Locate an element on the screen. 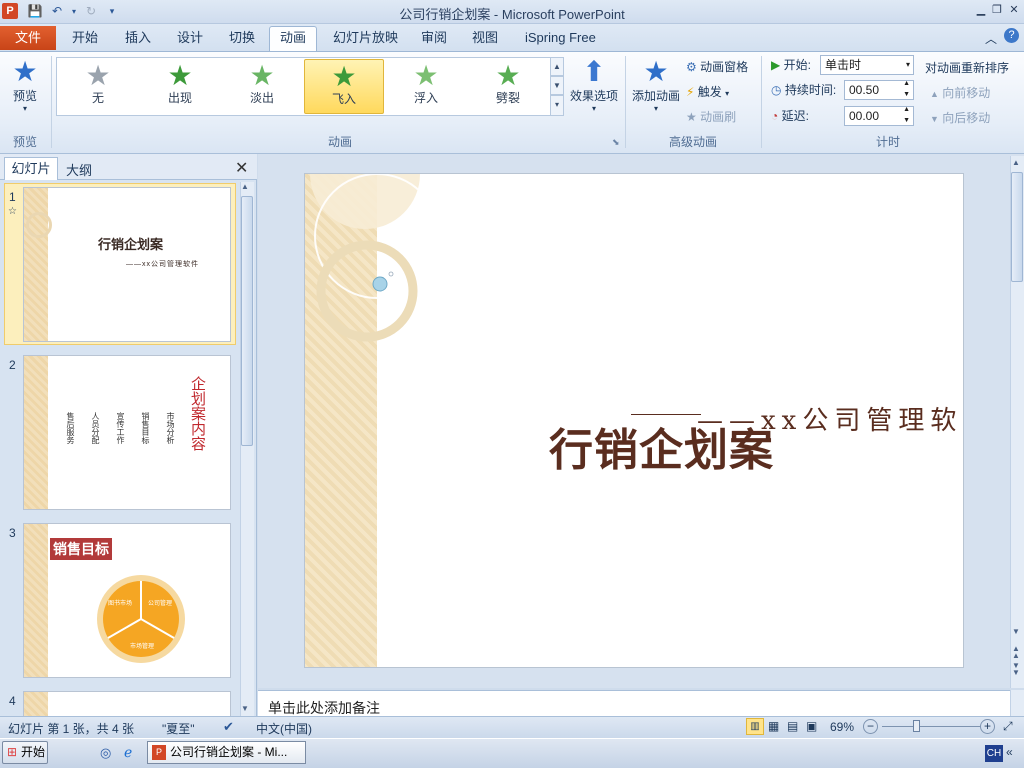  zoom-level: 69% is located at coordinates (842, 727).